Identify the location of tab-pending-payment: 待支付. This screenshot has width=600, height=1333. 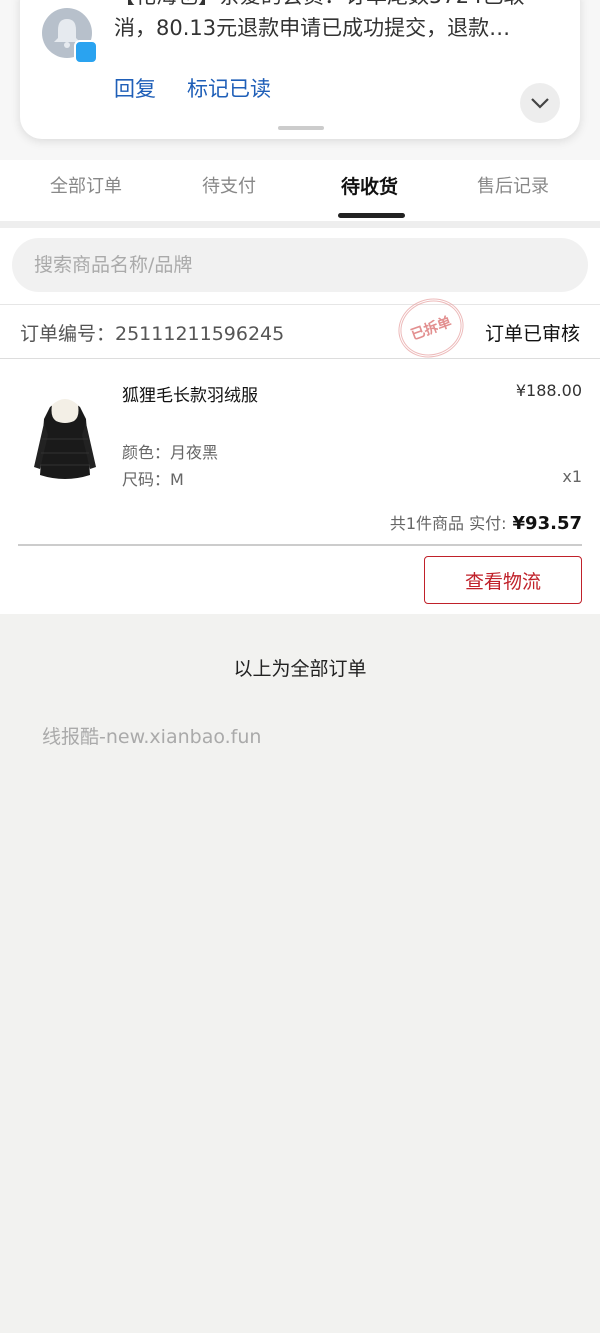
(229, 185).